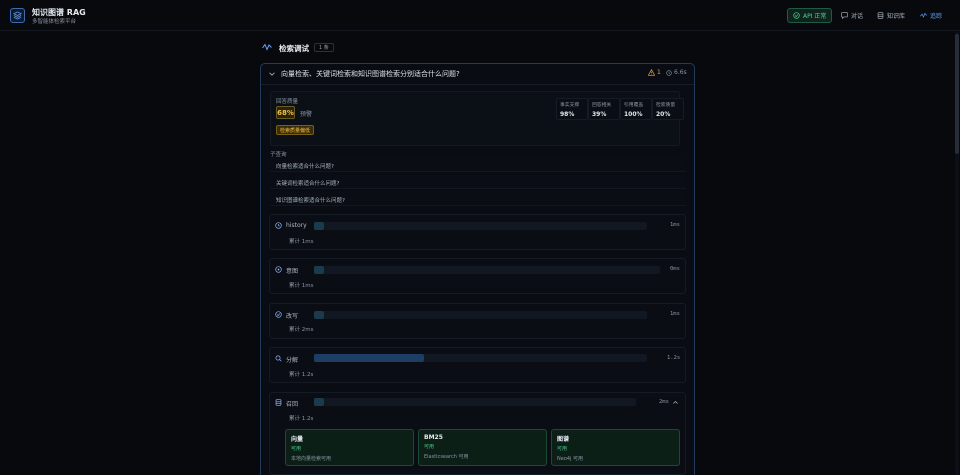 This screenshot has height=475, width=960. Describe the element at coordinates (482, 447) in the screenshot. I see `source-card: BM25 可用 Elasticsearch 可用` at that location.